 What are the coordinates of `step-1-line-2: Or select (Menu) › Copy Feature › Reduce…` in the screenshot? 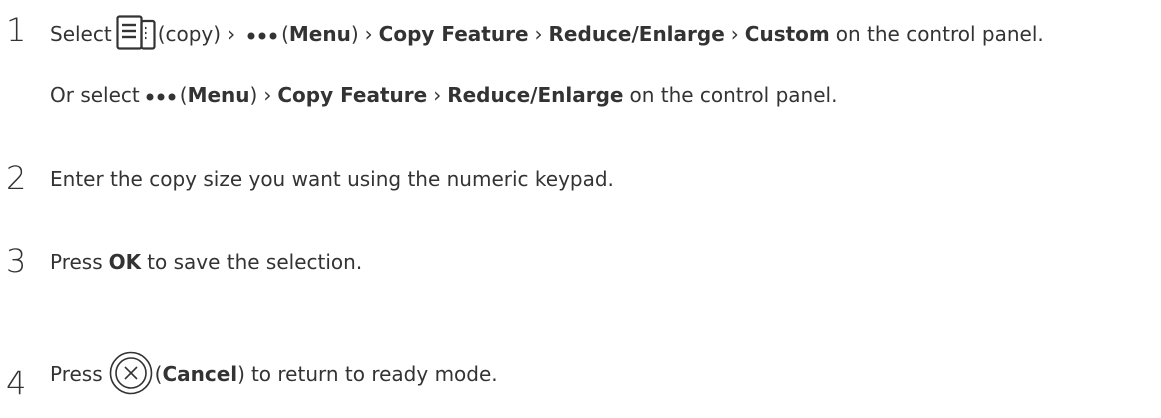 It's located at (443, 95).